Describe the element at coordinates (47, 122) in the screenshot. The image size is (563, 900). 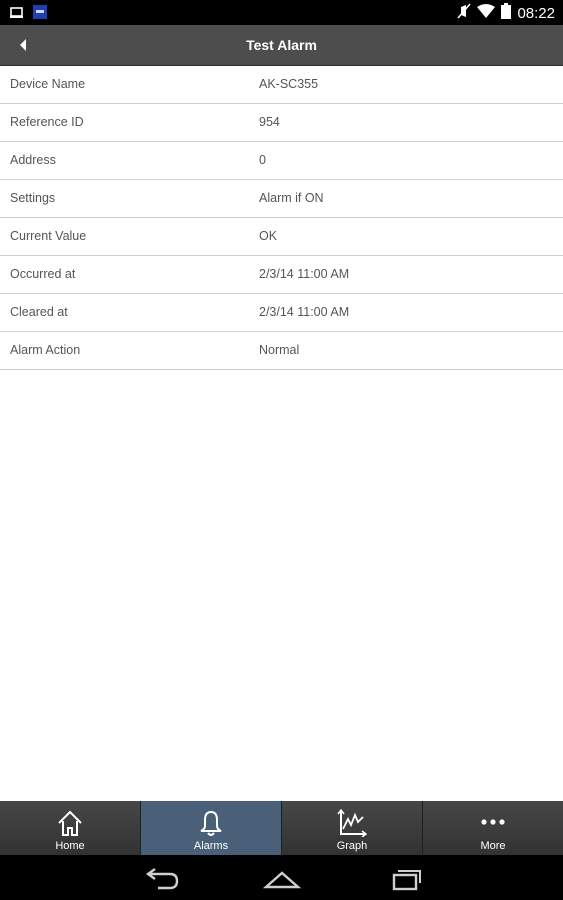
I see `detail-label: Reference ID` at that location.